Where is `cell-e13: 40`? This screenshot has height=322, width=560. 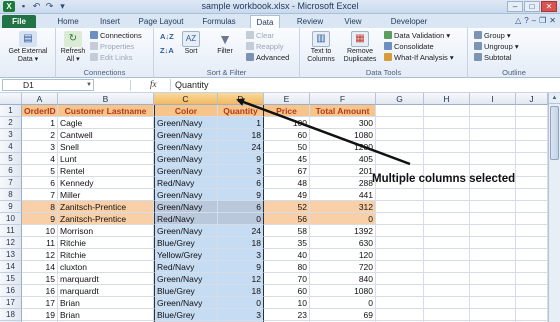 cell-e13: 40 is located at coordinates (287, 255).